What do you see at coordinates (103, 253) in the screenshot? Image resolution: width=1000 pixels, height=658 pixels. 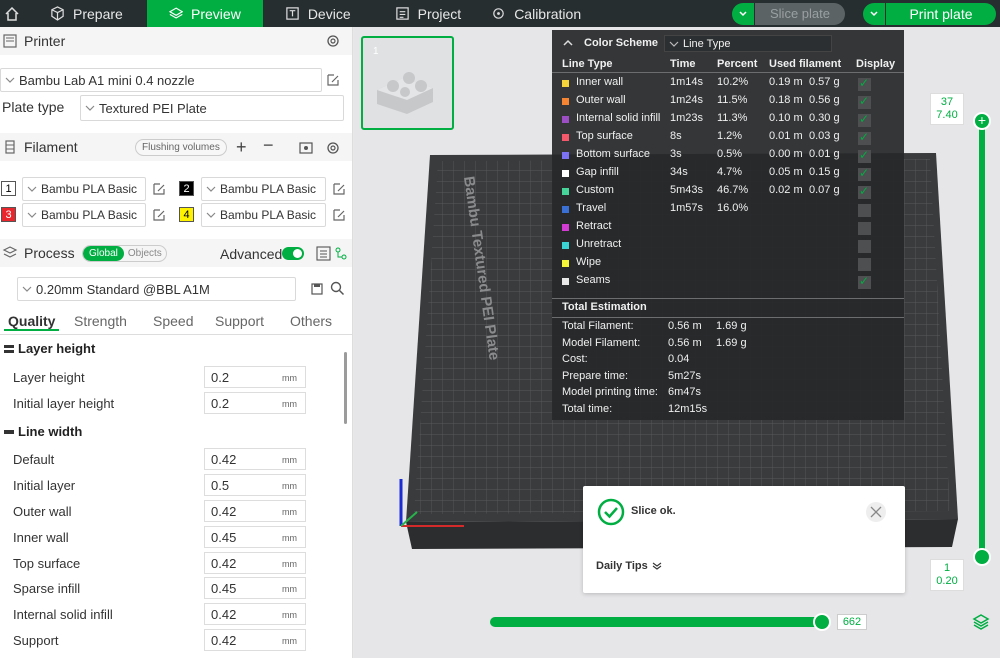 I see `global-option: Global` at bounding box center [103, 253].